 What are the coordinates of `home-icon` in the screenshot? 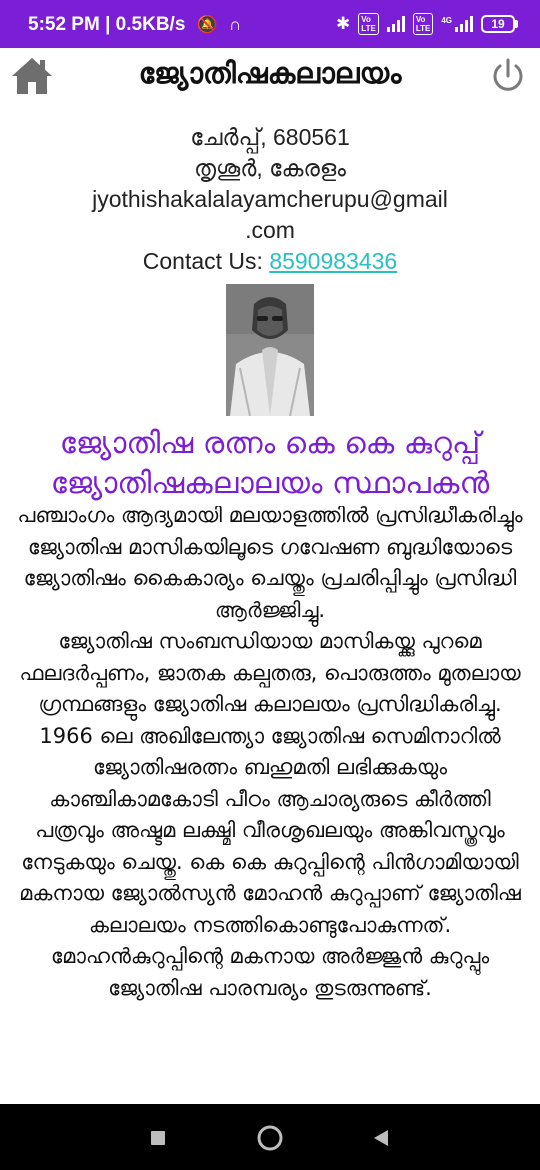 It's located at (32, 76).